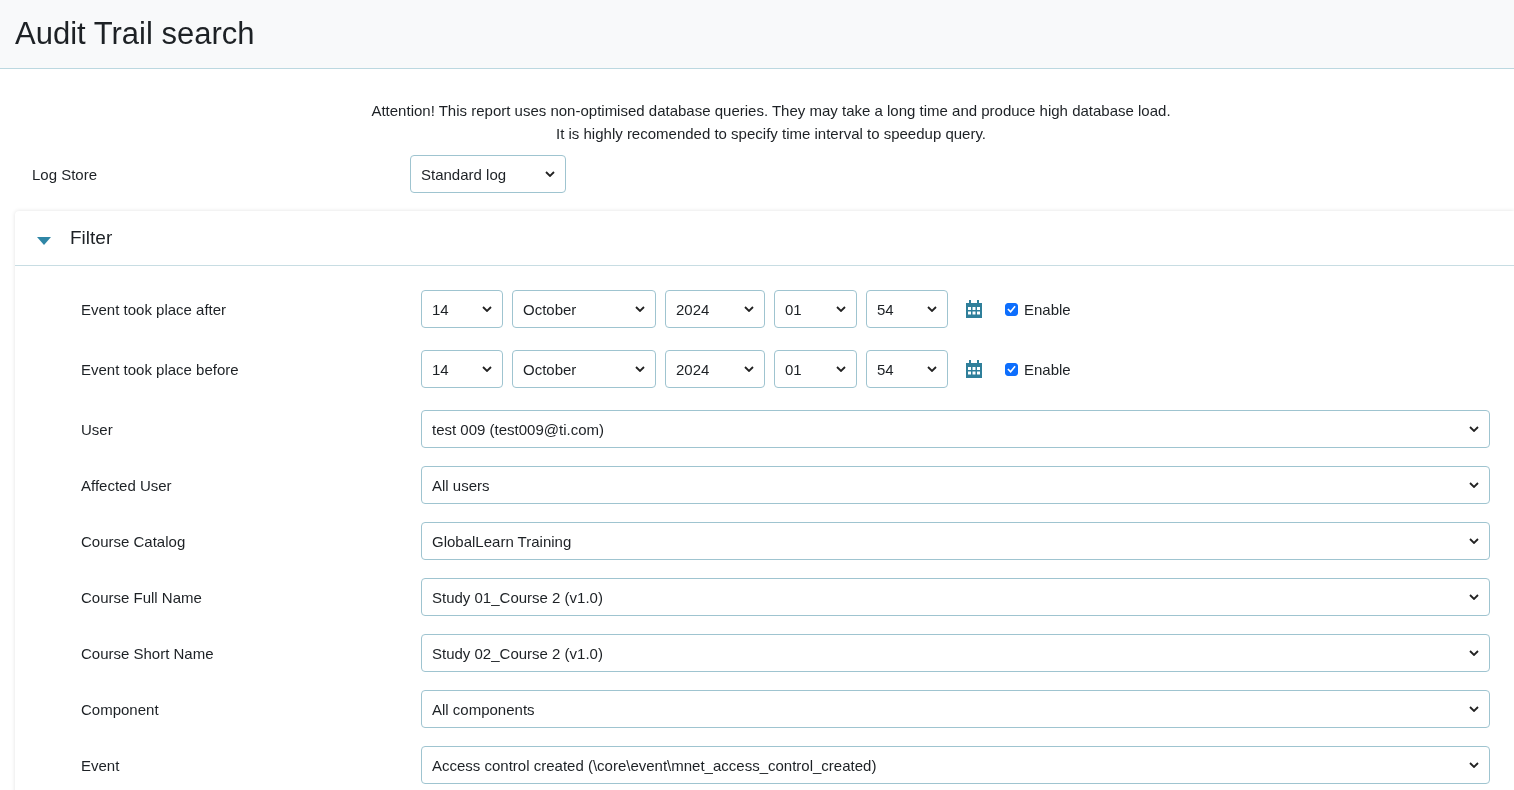 The height and width of the screenshot is (790, 1514). What do you see at coordinates (101, 765) in the screenshot?
I see `field-label: Event` at bounding box center [101, 765].